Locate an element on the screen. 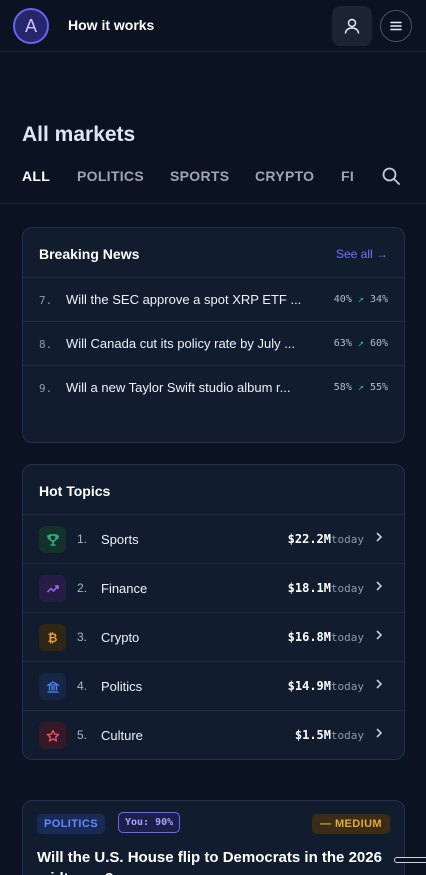  bitcoin-icon: ₿ is located at coordinates (52, 637).